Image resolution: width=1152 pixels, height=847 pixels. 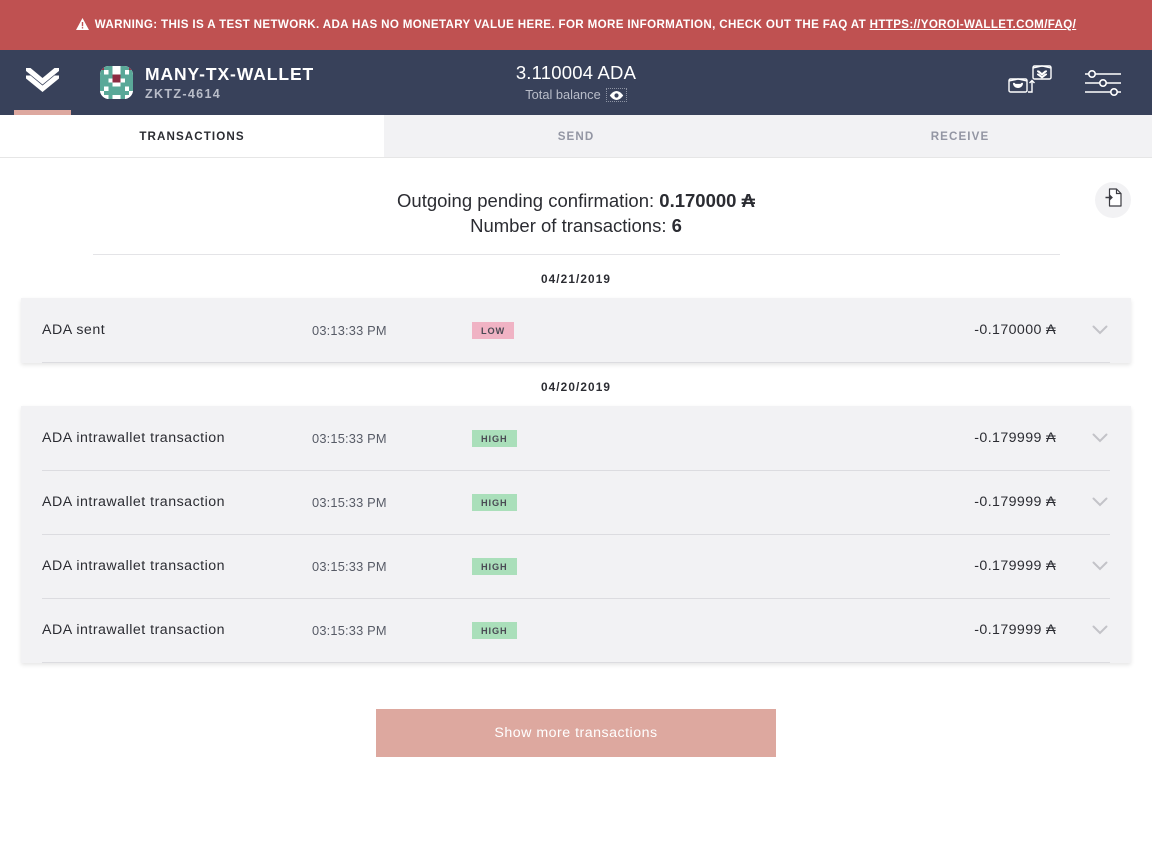 I want to click on transaction-time: 03:13:33 PM, so click(x=349, y=330).